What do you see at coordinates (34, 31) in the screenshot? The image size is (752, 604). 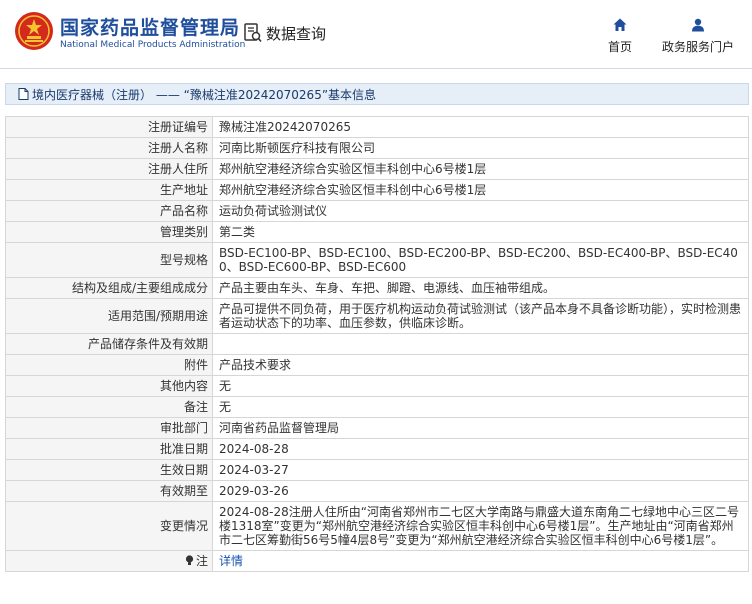 I see `national-emblem-icon` at bounding box center [34, 31].